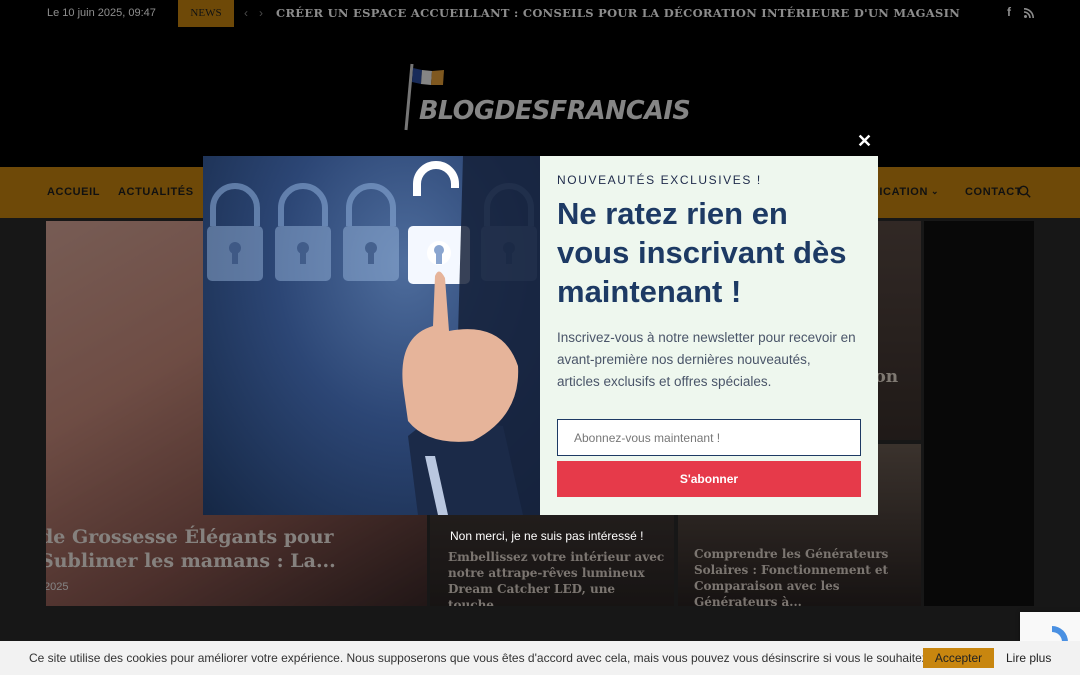 Image resolution: width=1080 pixels, height=675 pixels. I want to click on subscribe-button: S'abonner, so click(709, 479).